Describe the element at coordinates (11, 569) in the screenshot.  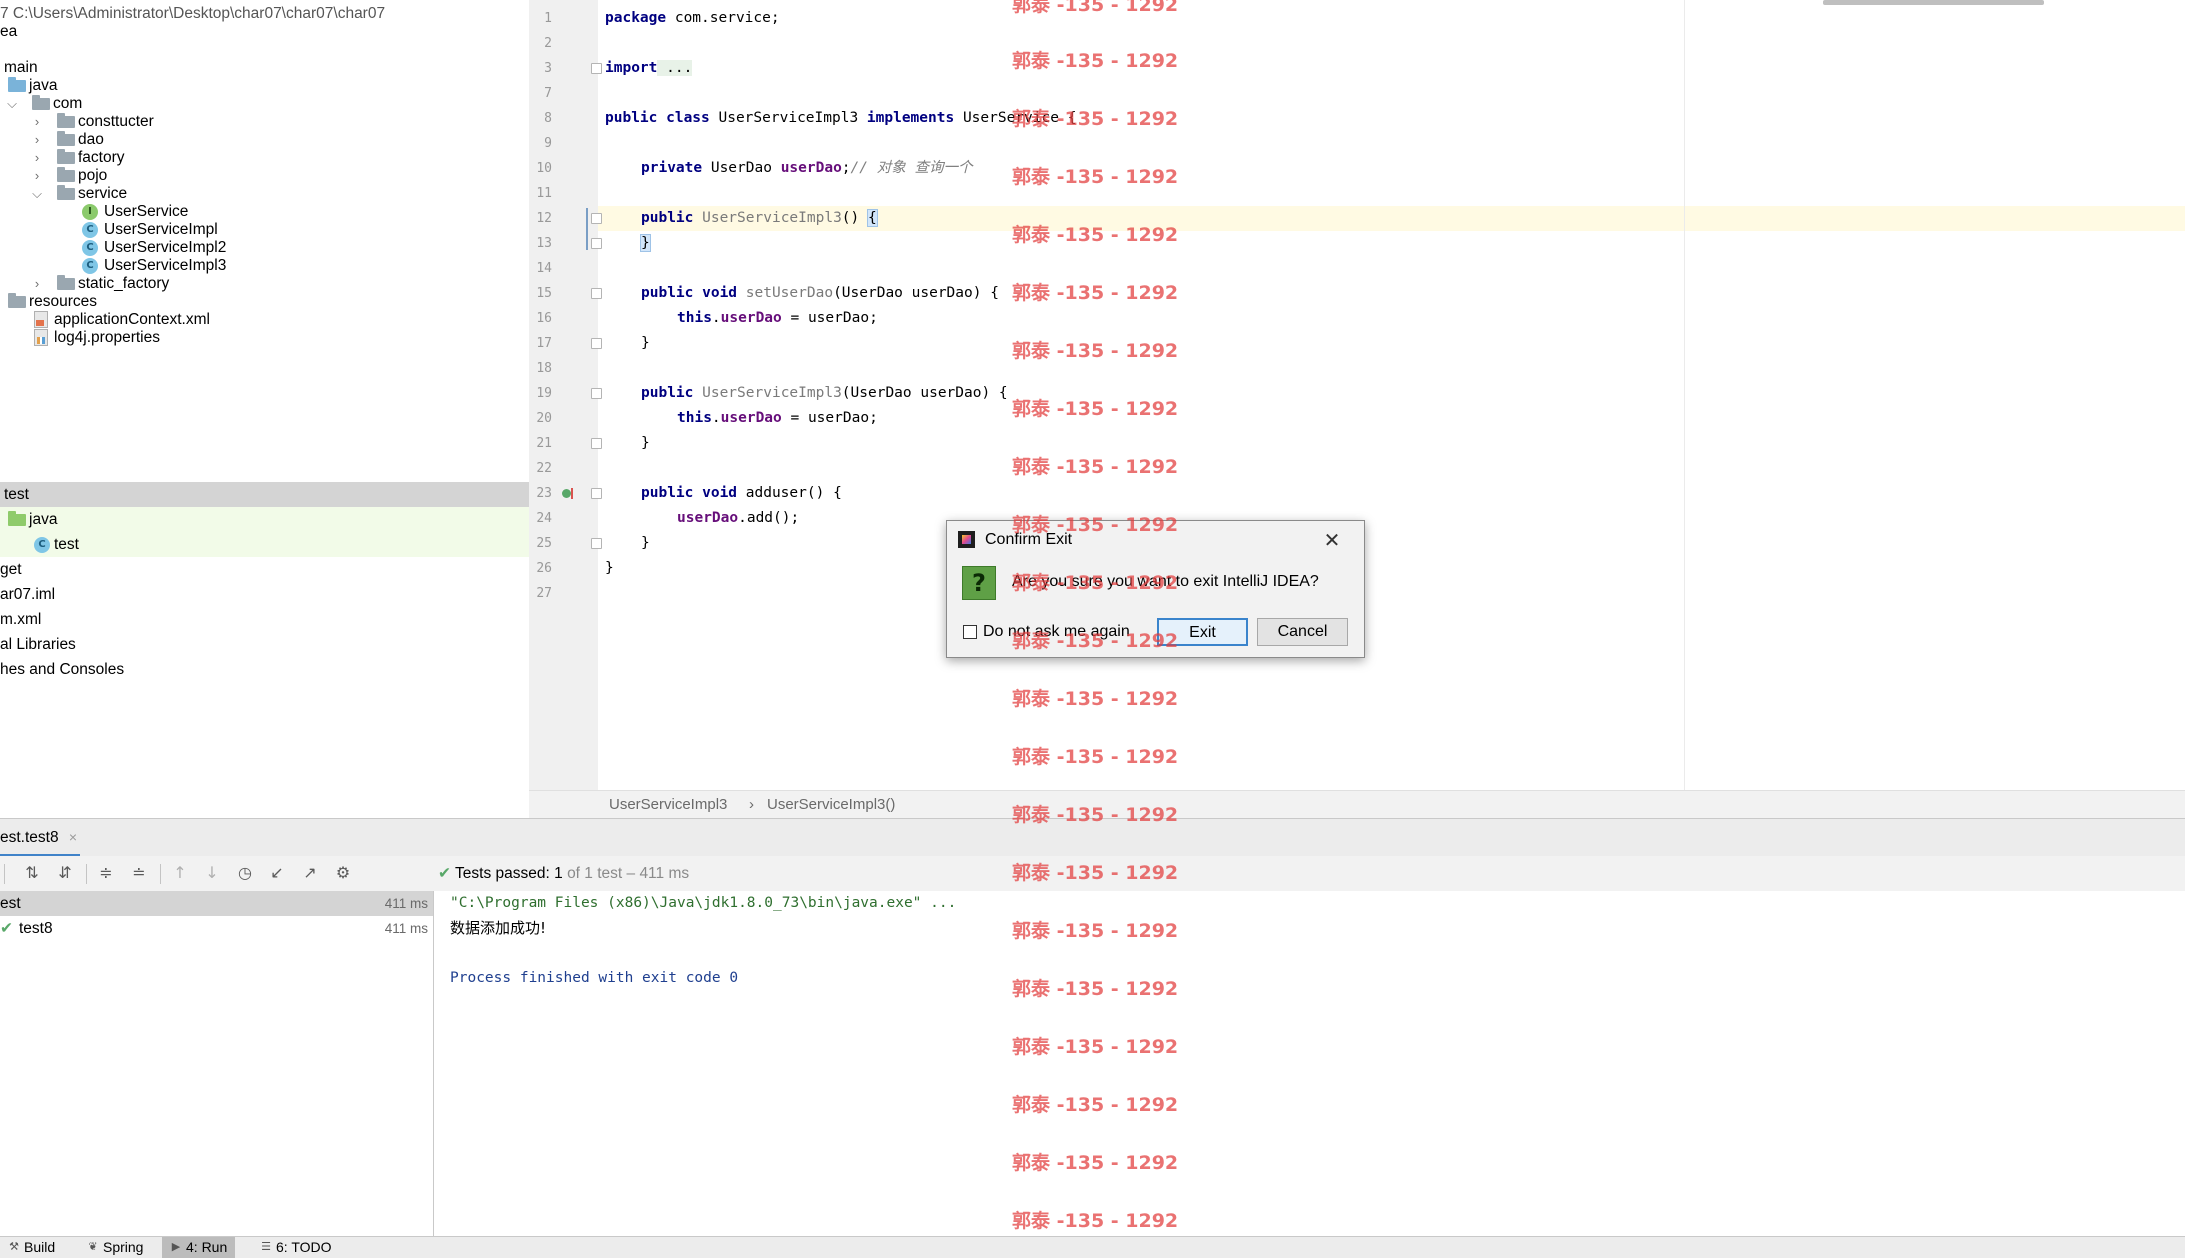
I see `tree-item-label: get` at that location.